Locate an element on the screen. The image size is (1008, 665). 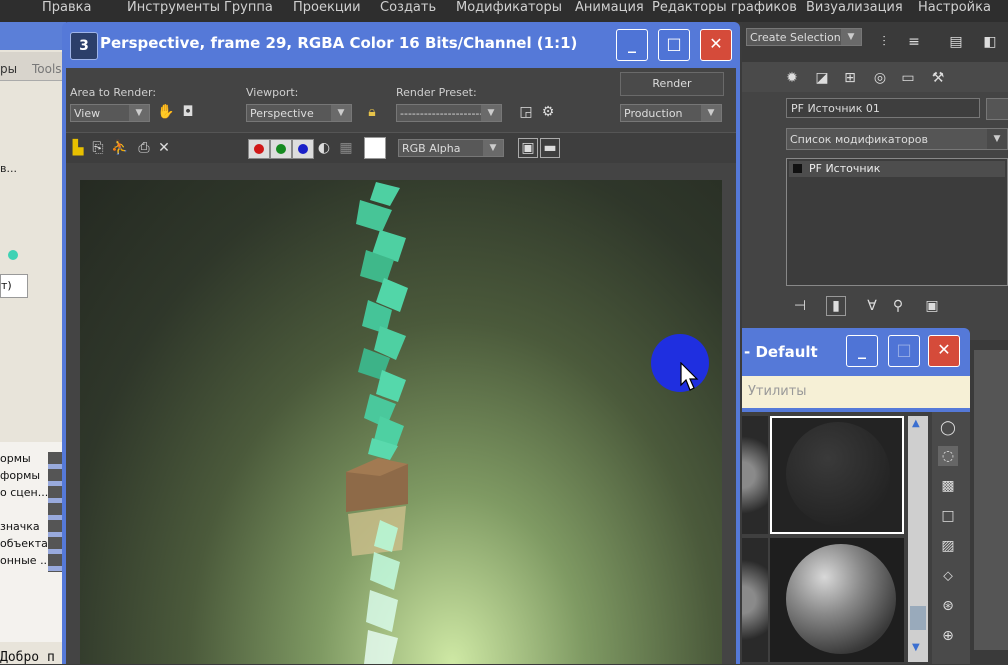
create-tab-icon: ✹ is located at coordinates (792, 78).